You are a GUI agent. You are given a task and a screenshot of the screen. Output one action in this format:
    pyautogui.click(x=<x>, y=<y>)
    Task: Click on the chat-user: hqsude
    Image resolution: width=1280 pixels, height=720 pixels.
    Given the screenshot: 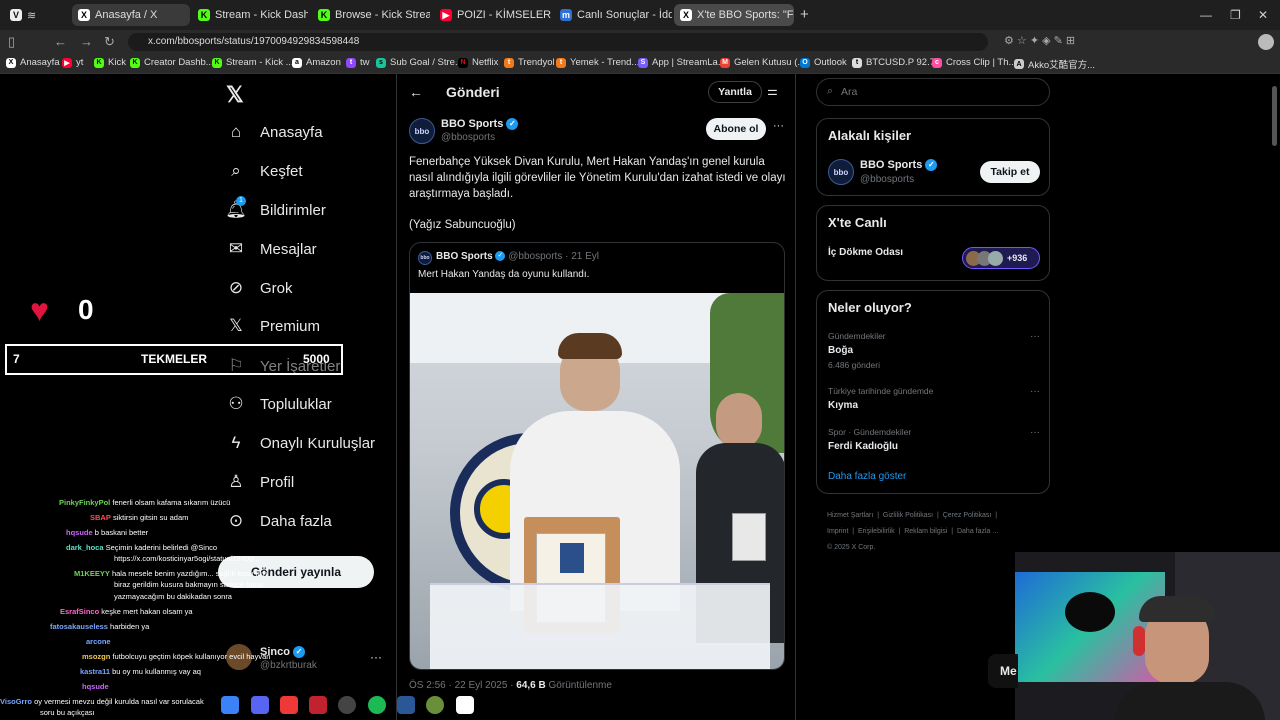 What is the action you would take?
    pyautogui.click(x=95, y=686)
    